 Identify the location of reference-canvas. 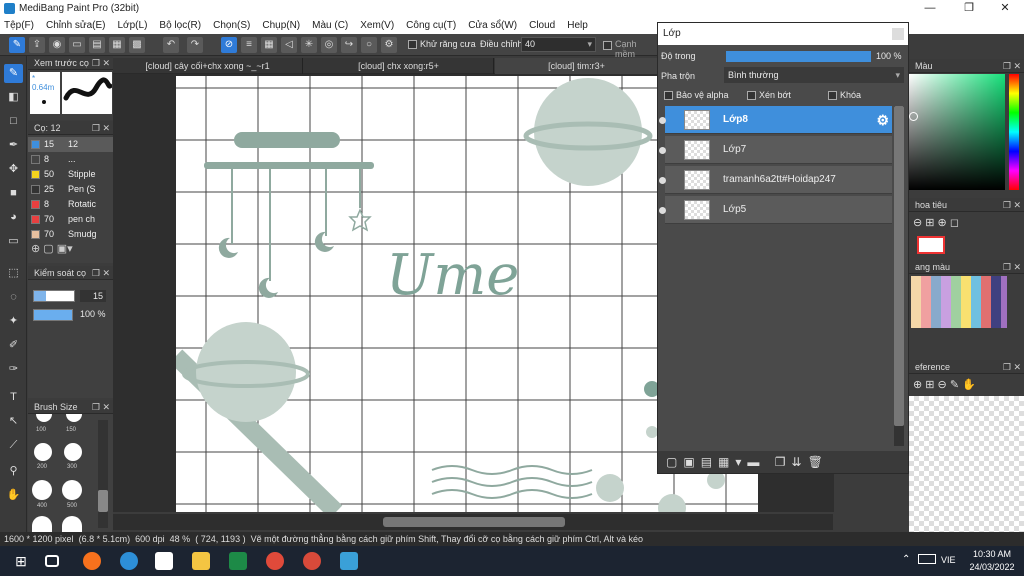
(966, 464).